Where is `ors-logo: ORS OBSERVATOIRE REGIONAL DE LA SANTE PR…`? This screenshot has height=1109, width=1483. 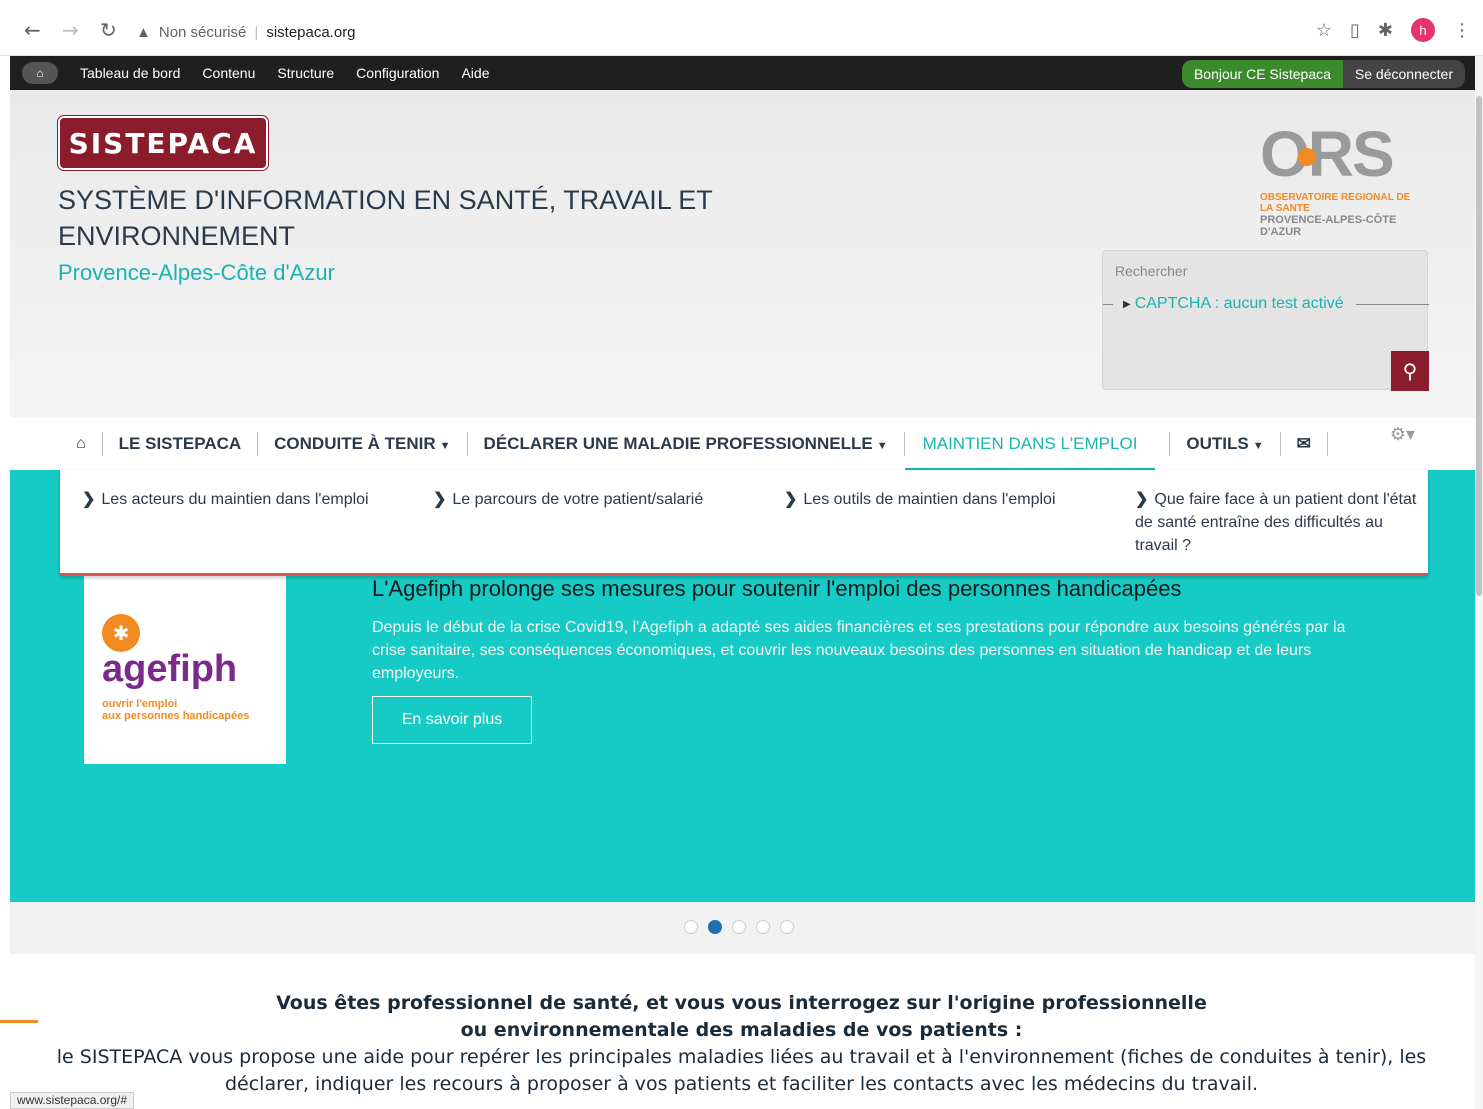 ors-logo: ORS OBSERVATOIRE REGIONAL DE LA SANTE PR… is located at coordinates (1342, 178).